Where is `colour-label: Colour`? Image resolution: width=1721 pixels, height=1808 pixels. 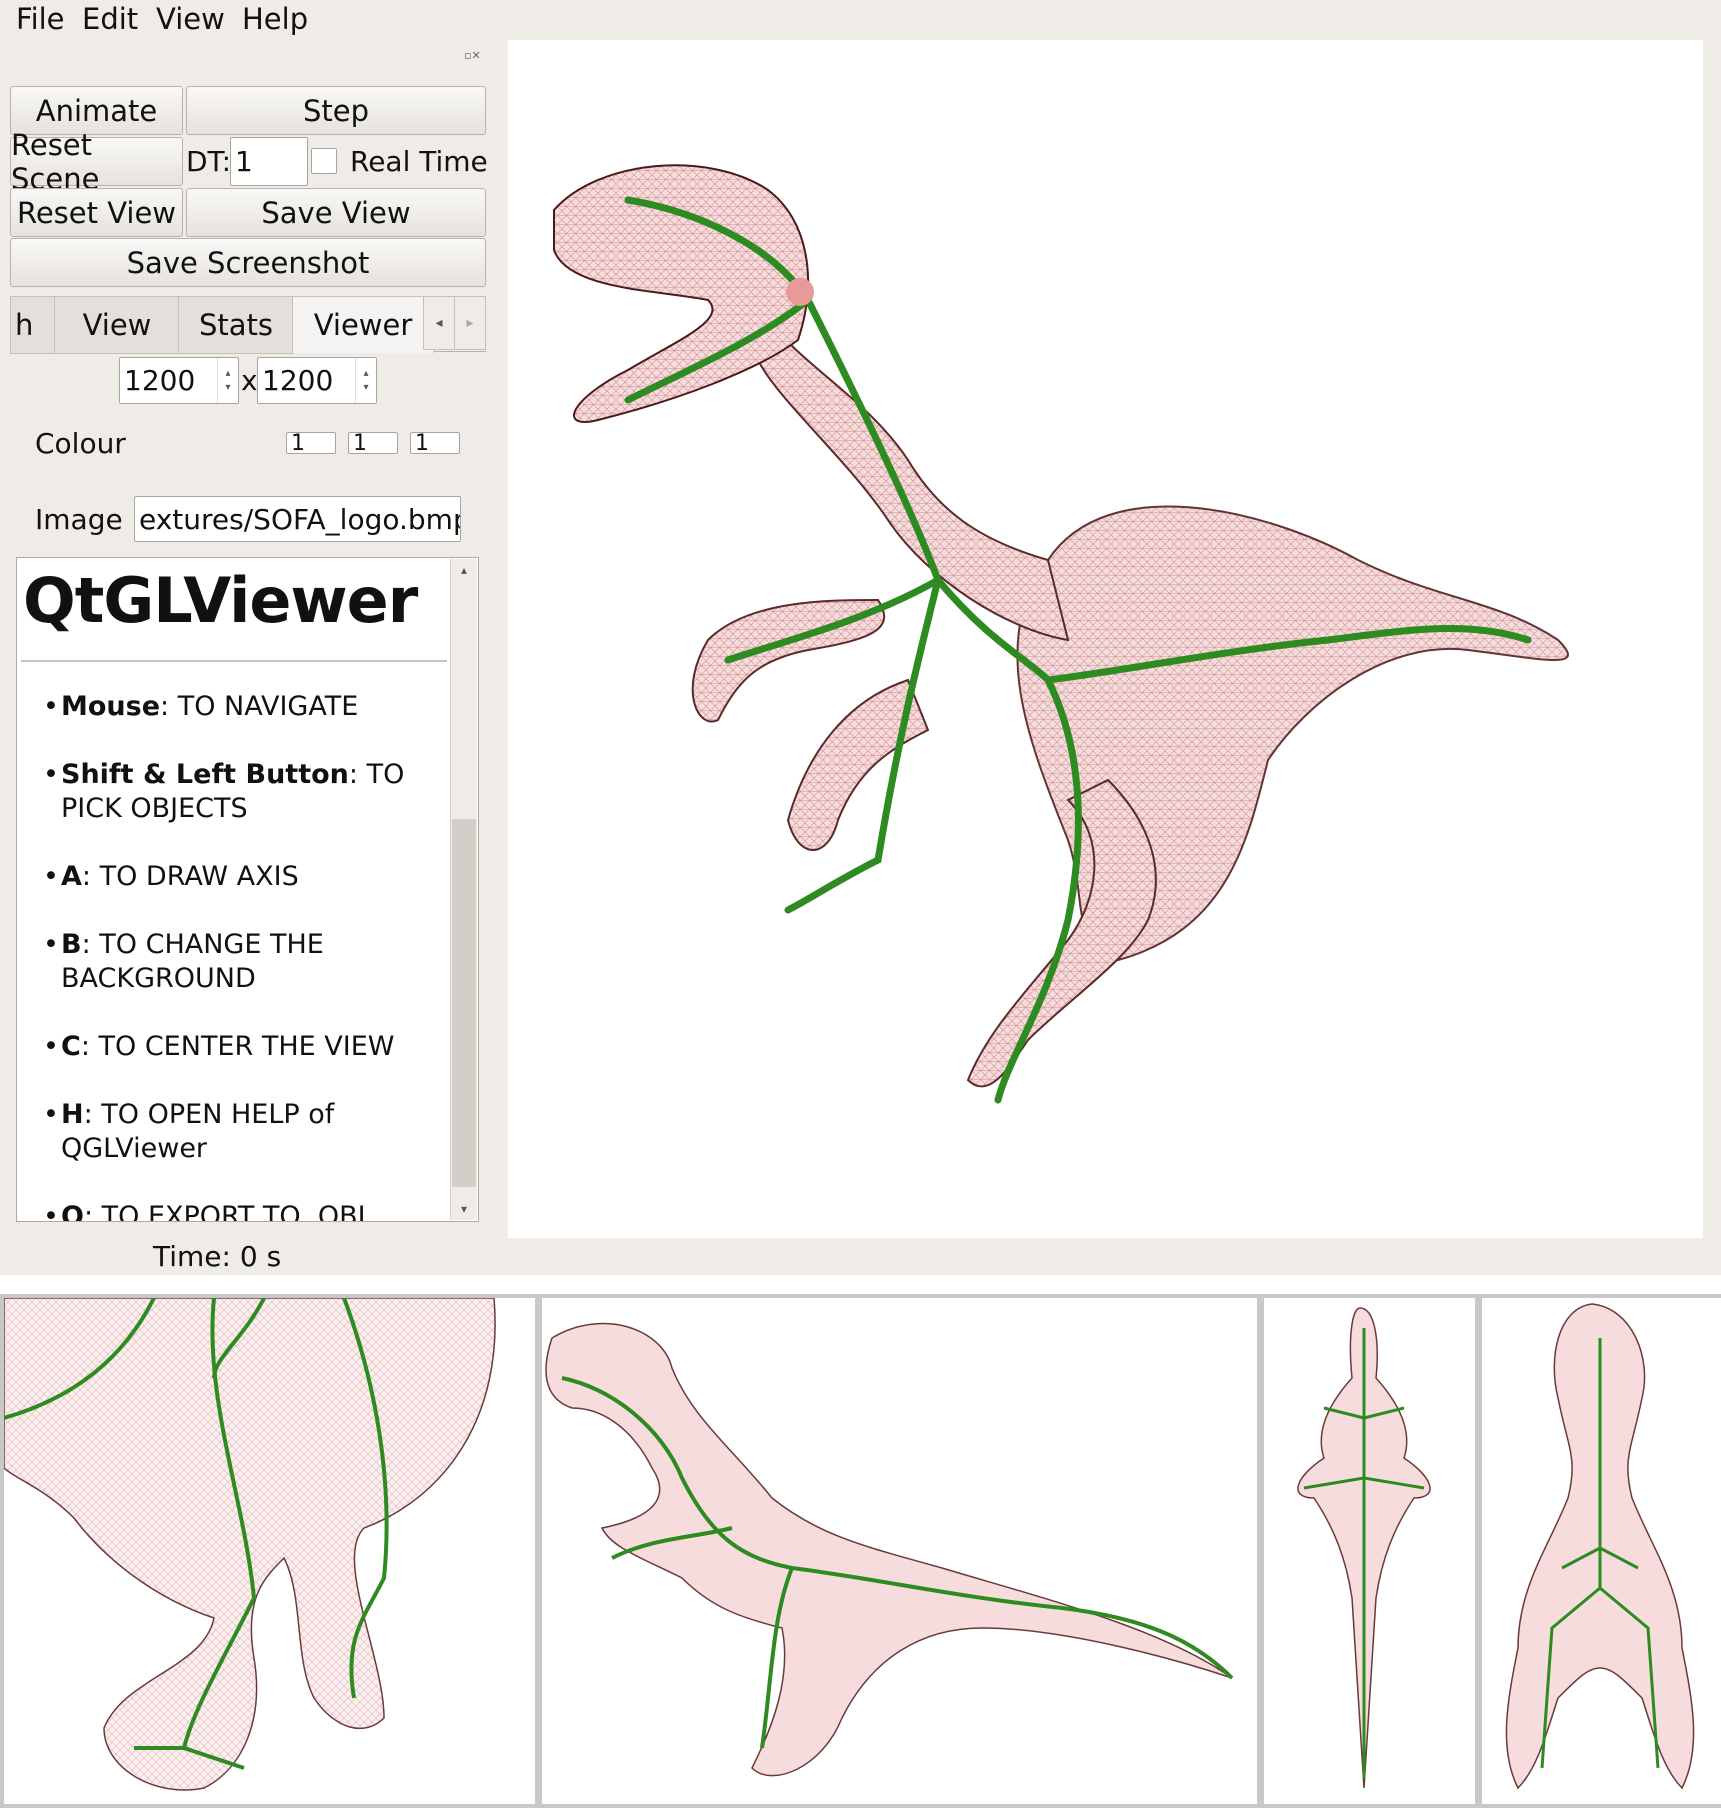 colour-label: Colour is located at coordinates (80, 443).